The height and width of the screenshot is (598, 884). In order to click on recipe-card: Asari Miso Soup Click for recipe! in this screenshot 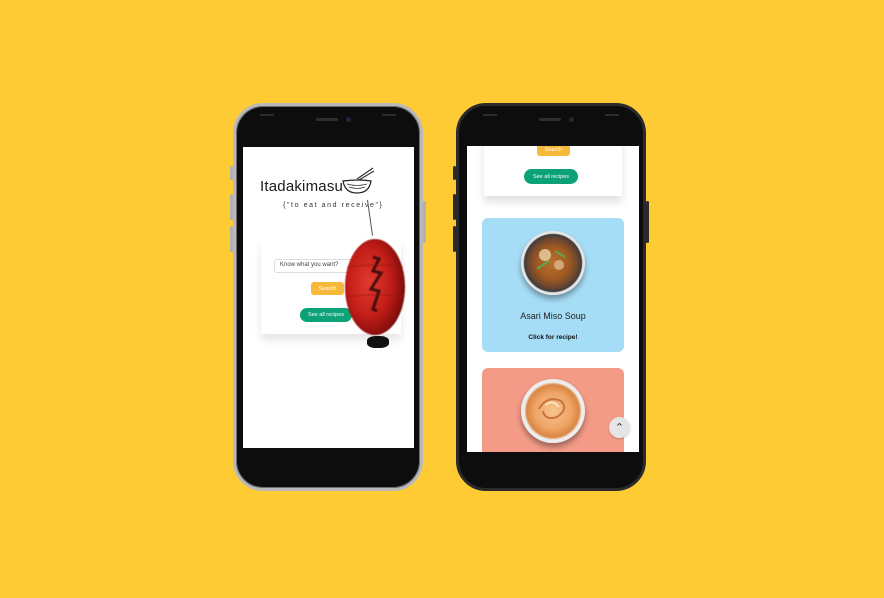, I will do `click(553, 285)`.